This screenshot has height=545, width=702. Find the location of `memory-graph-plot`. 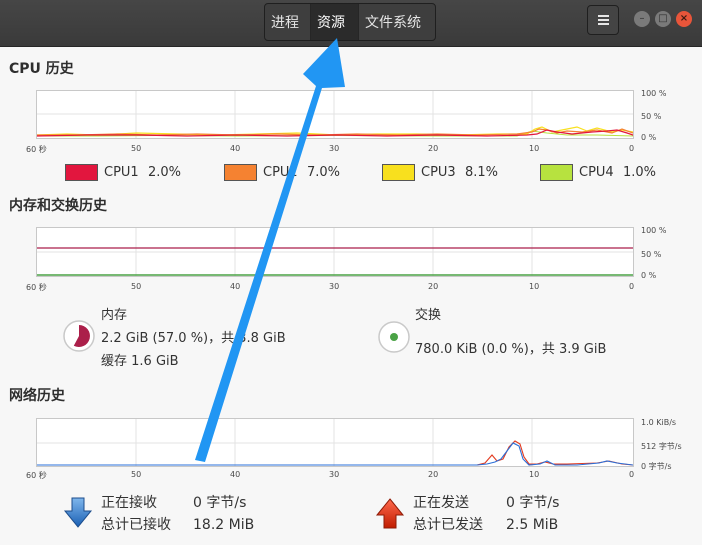

memory-graph-plot is located at coordinates (335, 252).